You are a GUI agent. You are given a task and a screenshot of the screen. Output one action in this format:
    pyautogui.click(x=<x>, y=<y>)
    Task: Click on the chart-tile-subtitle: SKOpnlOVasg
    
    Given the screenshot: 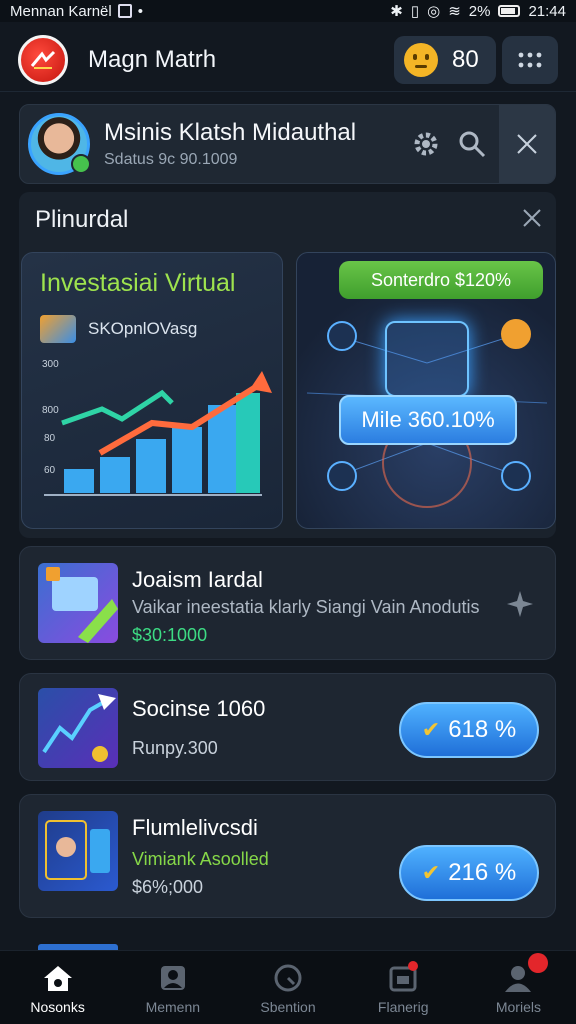 What is the action you would take?
    pyautogui.click(x=143, y=328)
    